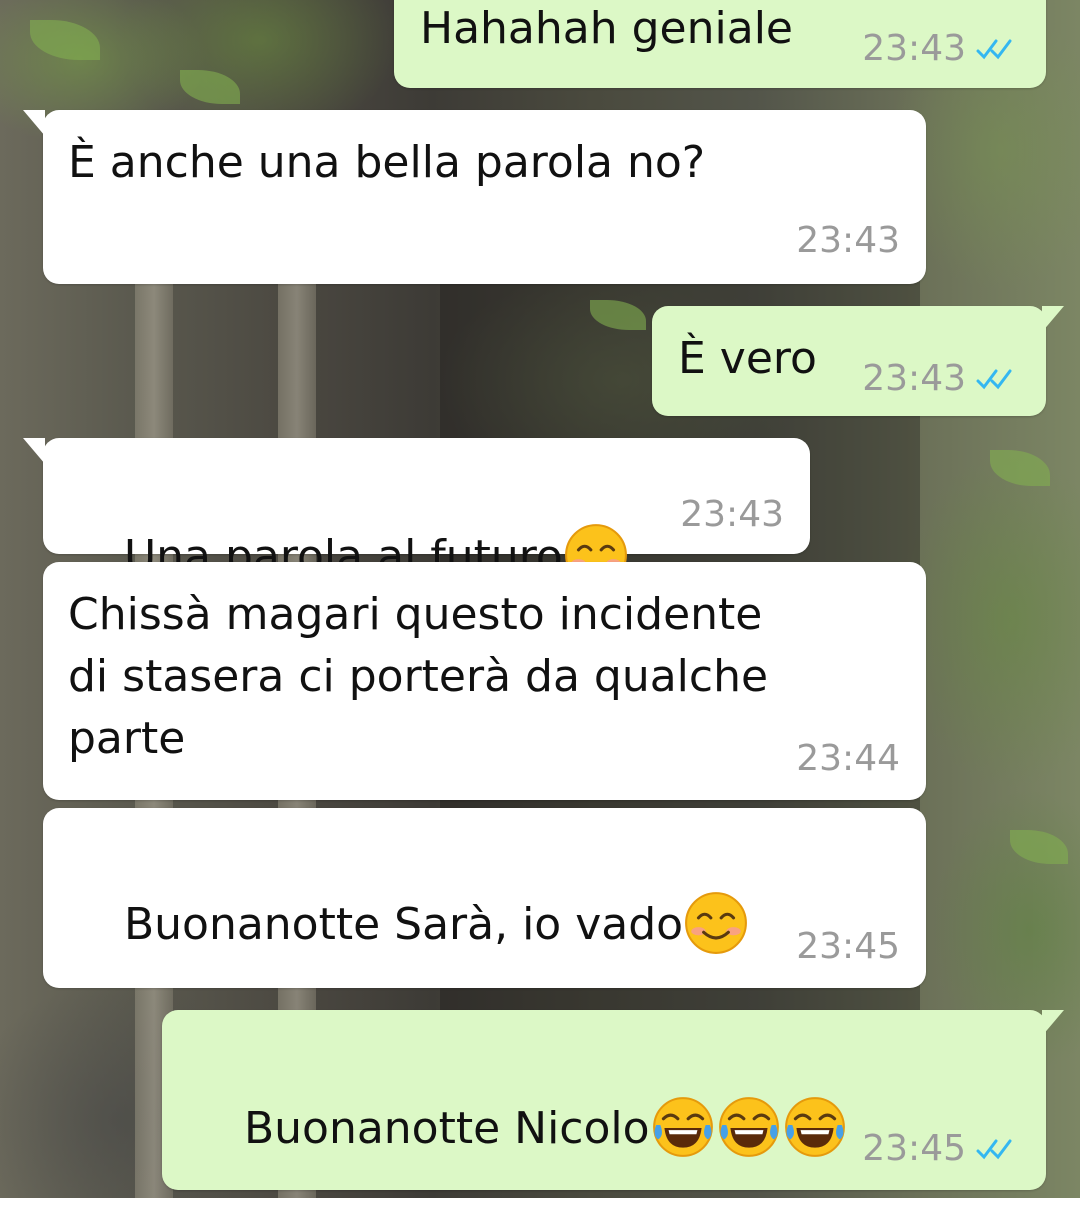 The image size is (1080, 1226). What do you see at coordinates (613, 1100) in the screenshot?
I see `message-outgoing: Buonanotte Nicolo 23:45` at bounding box center [613, 1100].